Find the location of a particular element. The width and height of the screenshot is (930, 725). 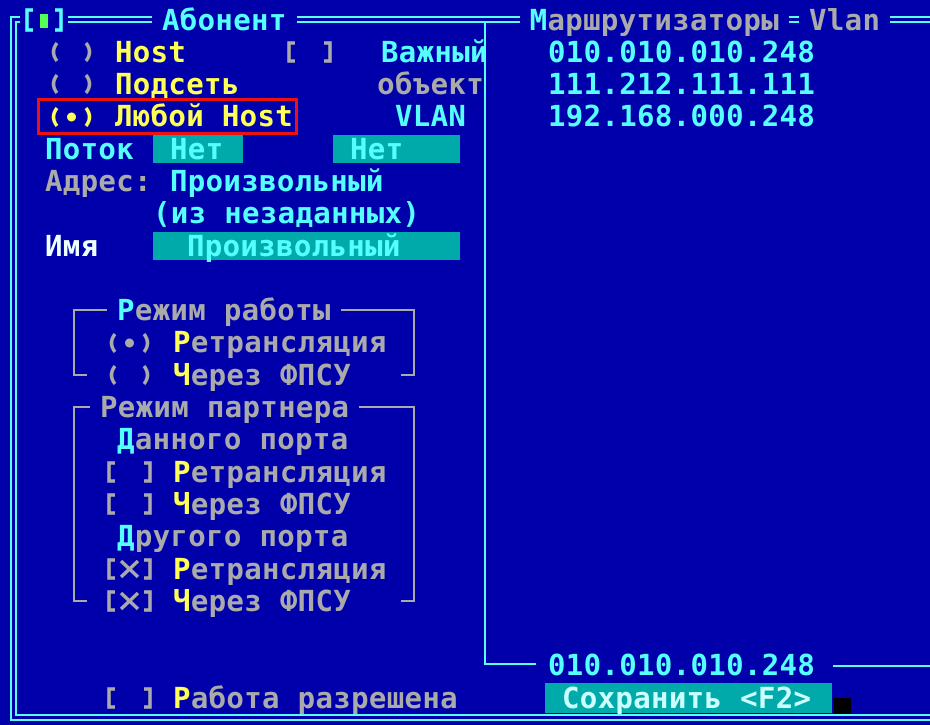

address-value: Произвольный is located at coordinates (277, 181).